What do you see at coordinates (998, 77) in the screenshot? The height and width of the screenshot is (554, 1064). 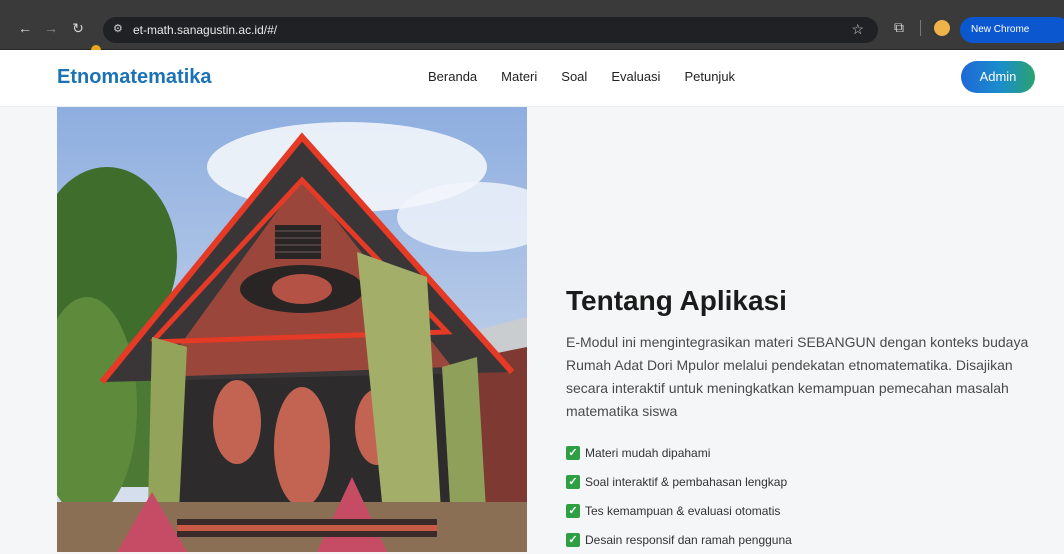 I see `admin-button: Admin` at bounding box center [998, 77].